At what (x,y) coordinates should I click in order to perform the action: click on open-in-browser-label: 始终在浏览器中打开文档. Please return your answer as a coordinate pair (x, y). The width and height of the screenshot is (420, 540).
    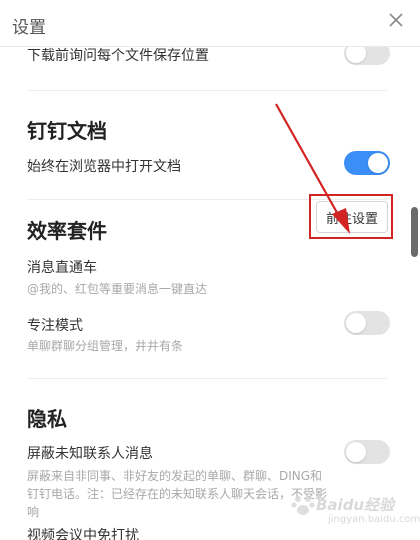
    Looking at the image, I should click on (104, 167).